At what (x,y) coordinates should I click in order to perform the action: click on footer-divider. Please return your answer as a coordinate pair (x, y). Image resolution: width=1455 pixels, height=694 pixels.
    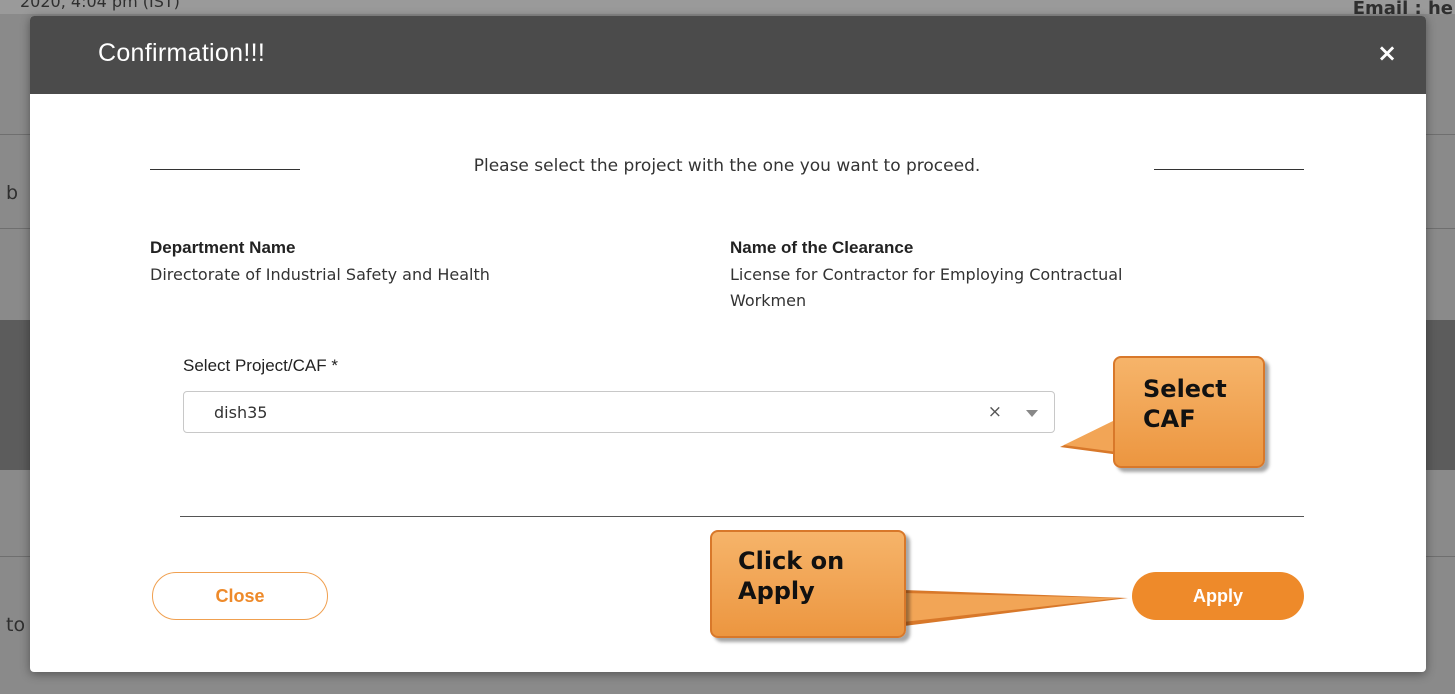
    Looking at the image, I should click on (742, 516).